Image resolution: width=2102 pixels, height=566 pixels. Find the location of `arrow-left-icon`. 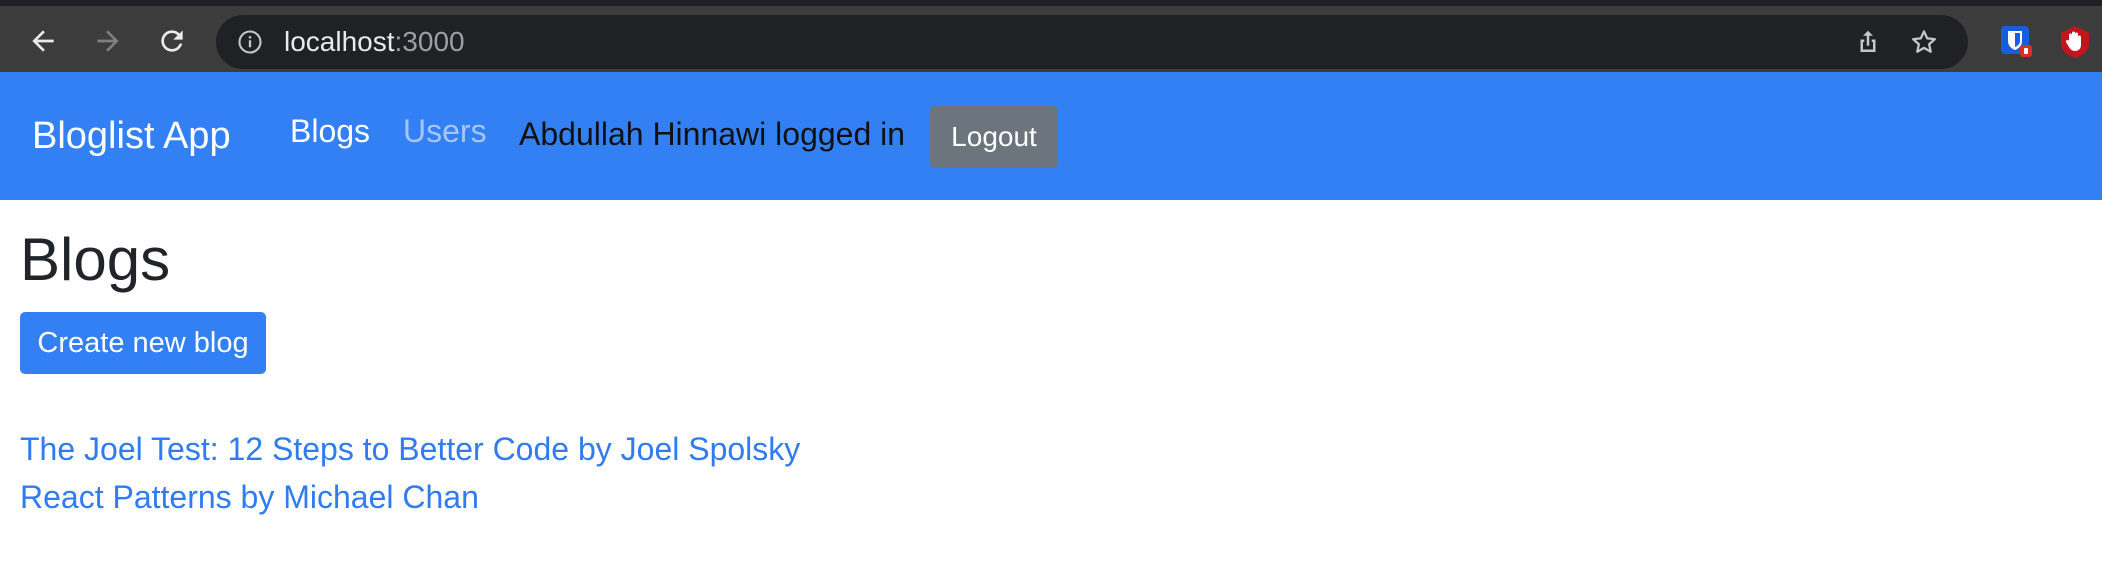

arrow-left-icon is located at coordinates (43, 41).